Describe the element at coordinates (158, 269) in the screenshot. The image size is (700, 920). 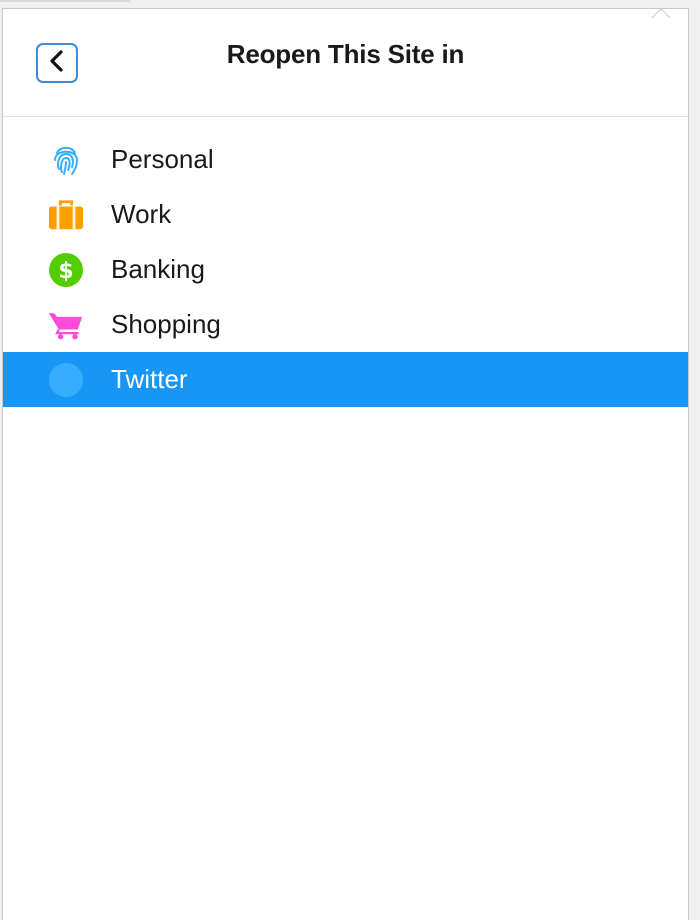
I see `container-label: Banking` at that location.